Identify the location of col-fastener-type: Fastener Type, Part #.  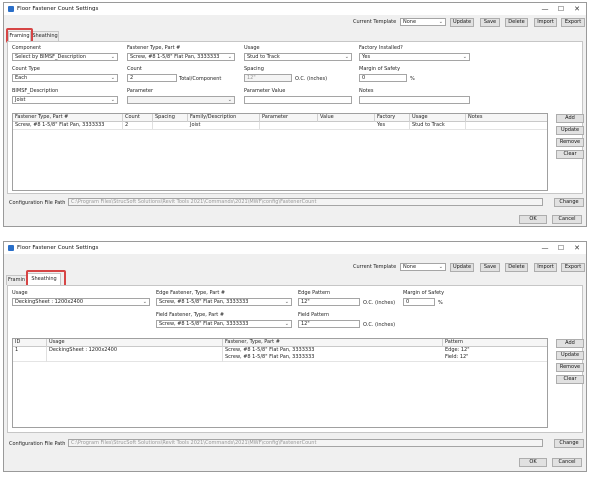
(68, 118).